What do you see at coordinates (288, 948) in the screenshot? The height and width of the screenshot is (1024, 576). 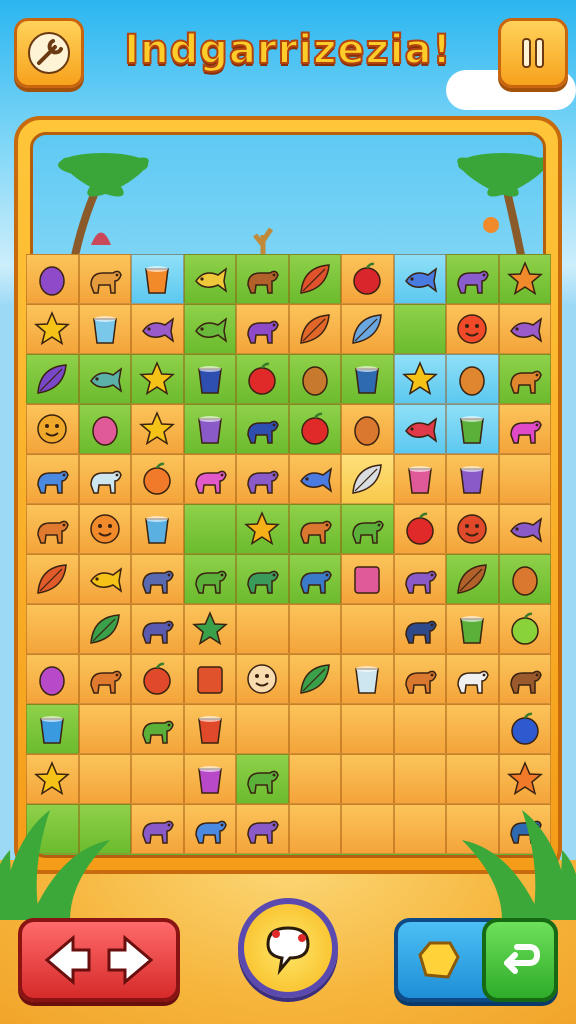 I see `hint-button` at bounding box center [288, 948].